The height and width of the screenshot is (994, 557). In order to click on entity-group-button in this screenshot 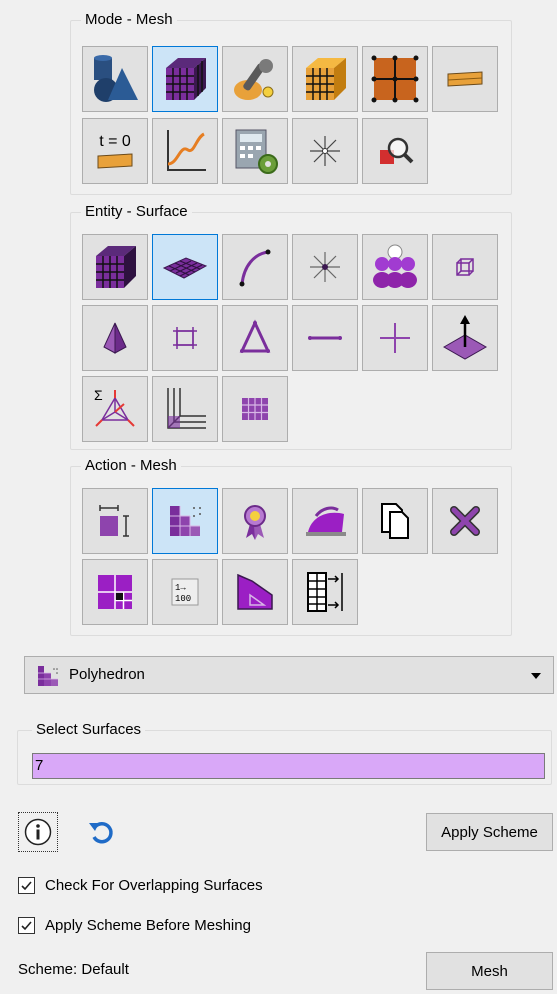, I will do `click(395, 267)`.